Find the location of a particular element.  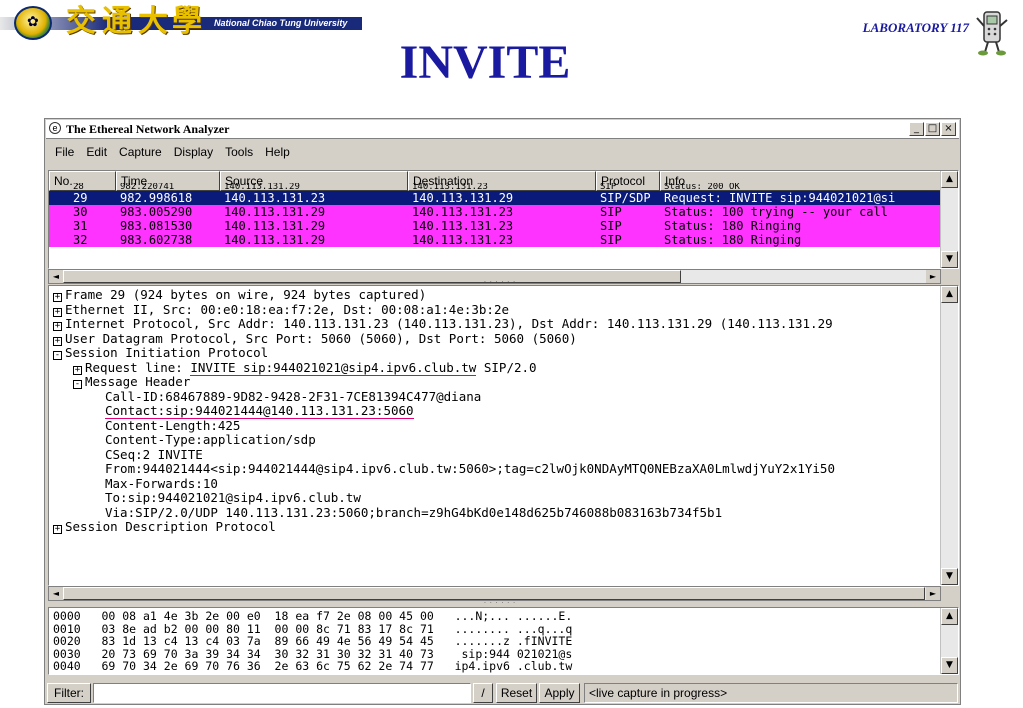

reset-button: Reset is located at coordinates (516, 693).